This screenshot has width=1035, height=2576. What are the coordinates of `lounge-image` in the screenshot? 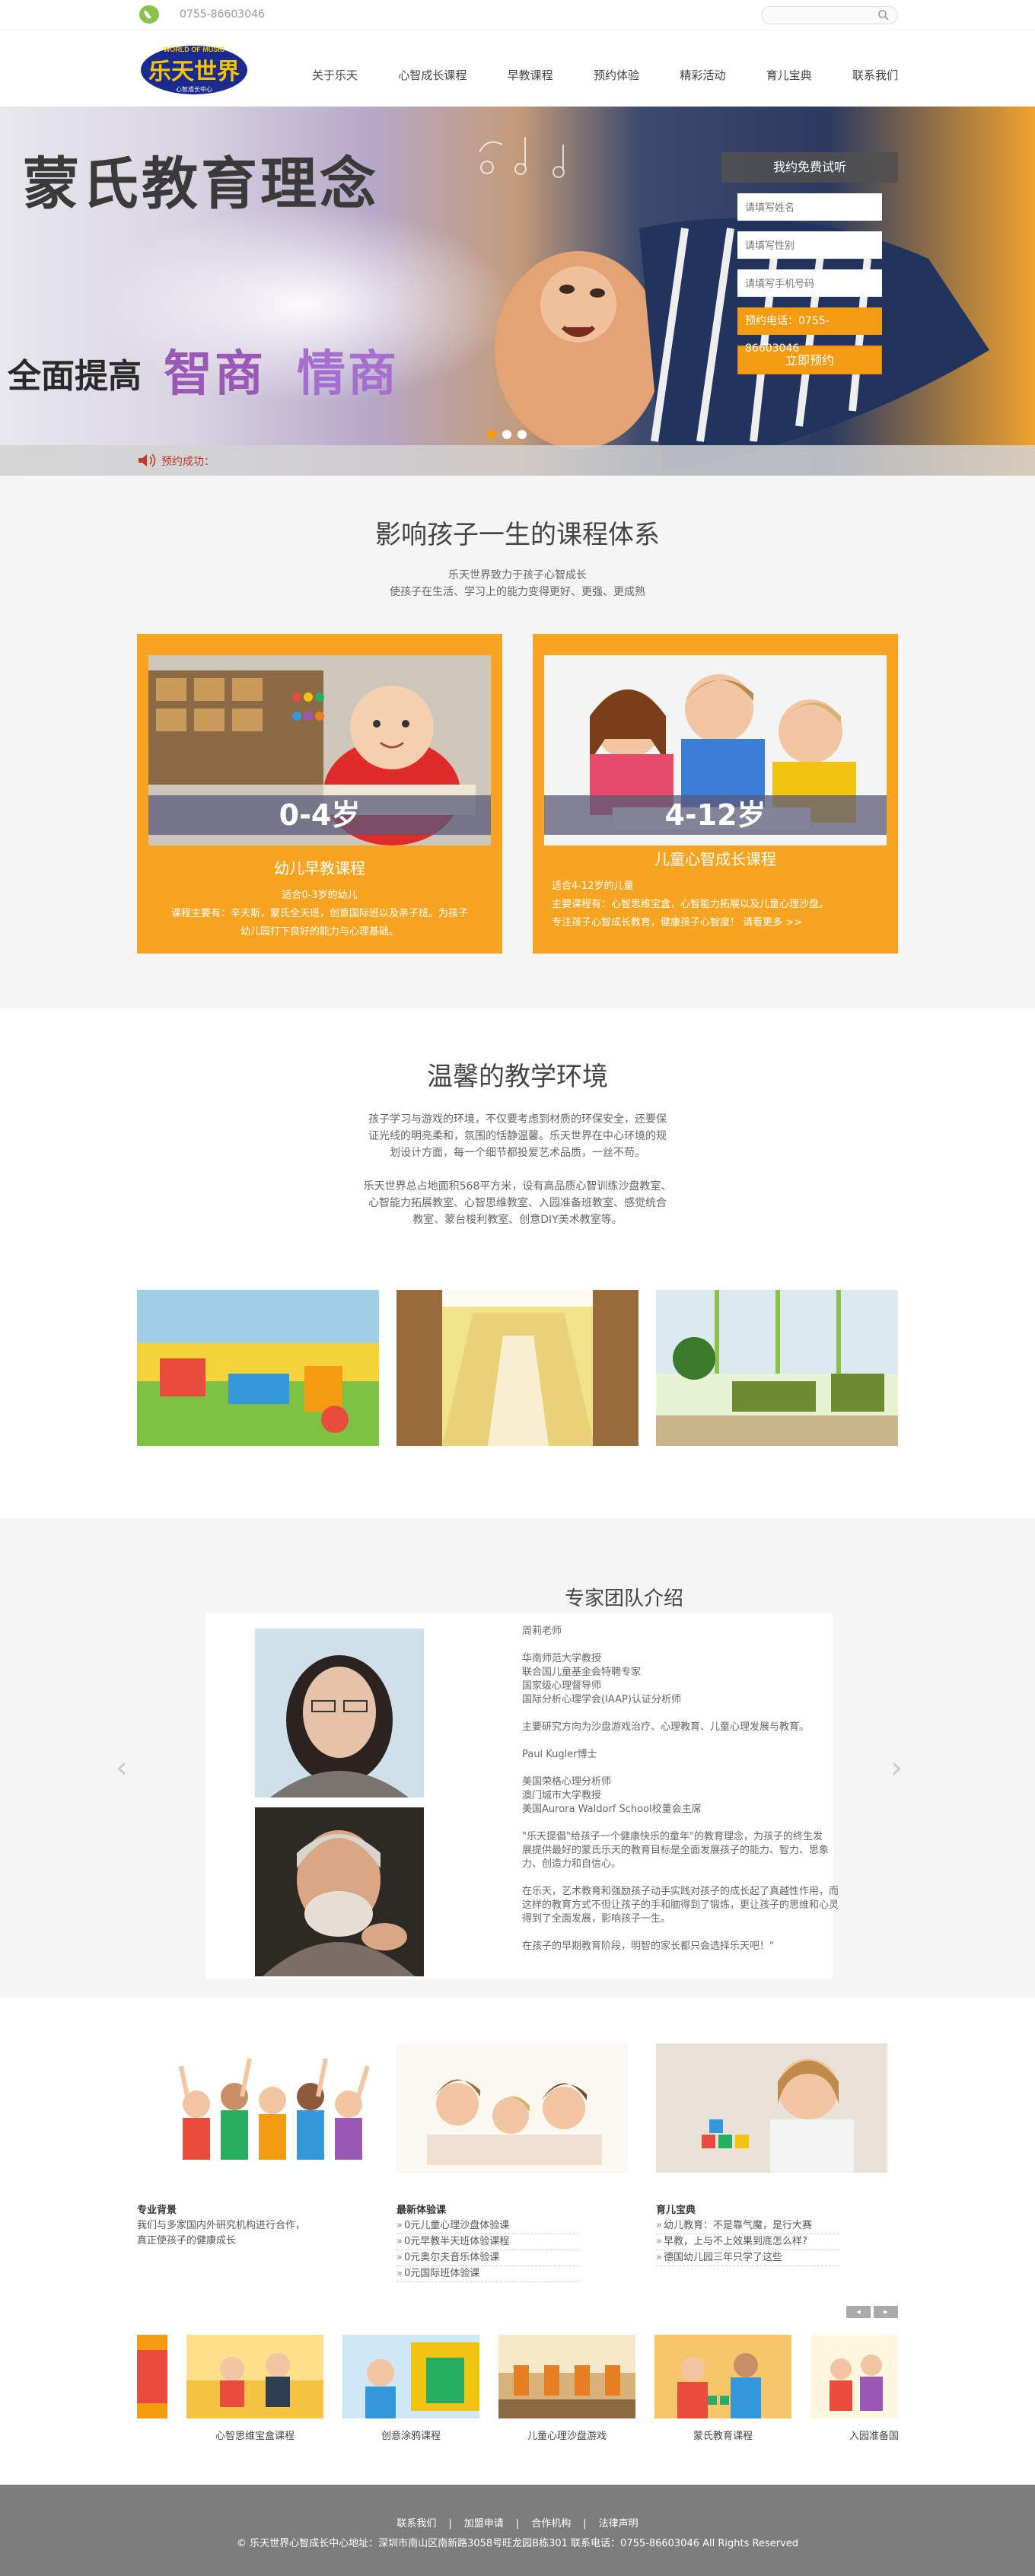 It's located at (777, 1368).